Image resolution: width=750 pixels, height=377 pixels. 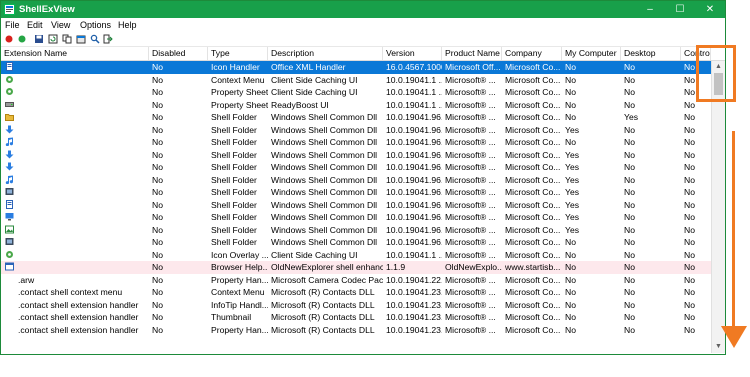 What do you see at coordinates (680, 9) in the screenshot?
I see `maximize-button: ☐` at bounding box center [680, 9].